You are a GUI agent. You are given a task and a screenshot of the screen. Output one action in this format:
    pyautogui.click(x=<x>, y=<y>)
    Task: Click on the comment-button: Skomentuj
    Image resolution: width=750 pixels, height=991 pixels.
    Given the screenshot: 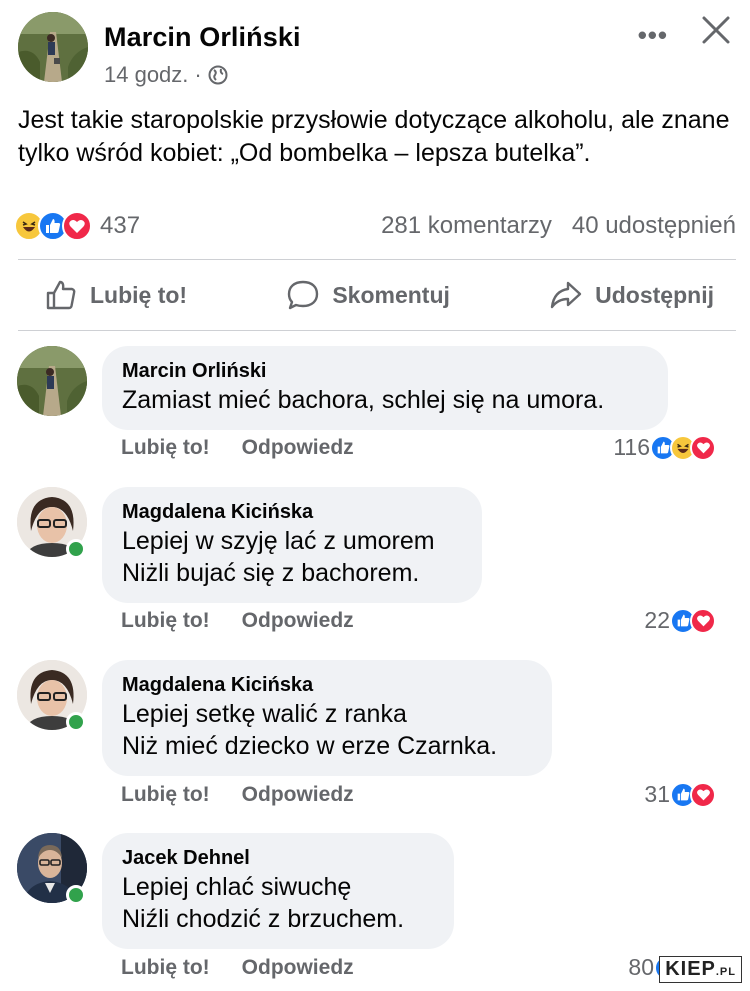 What is the action you would take?
    pyautogui.click(x=368, y=295)
    